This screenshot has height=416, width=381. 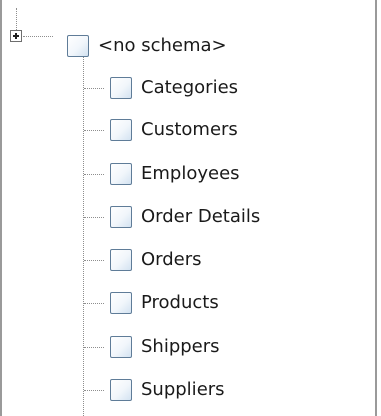 I want to click on root-node-label: <no schema>, so click(x=162, y=45).